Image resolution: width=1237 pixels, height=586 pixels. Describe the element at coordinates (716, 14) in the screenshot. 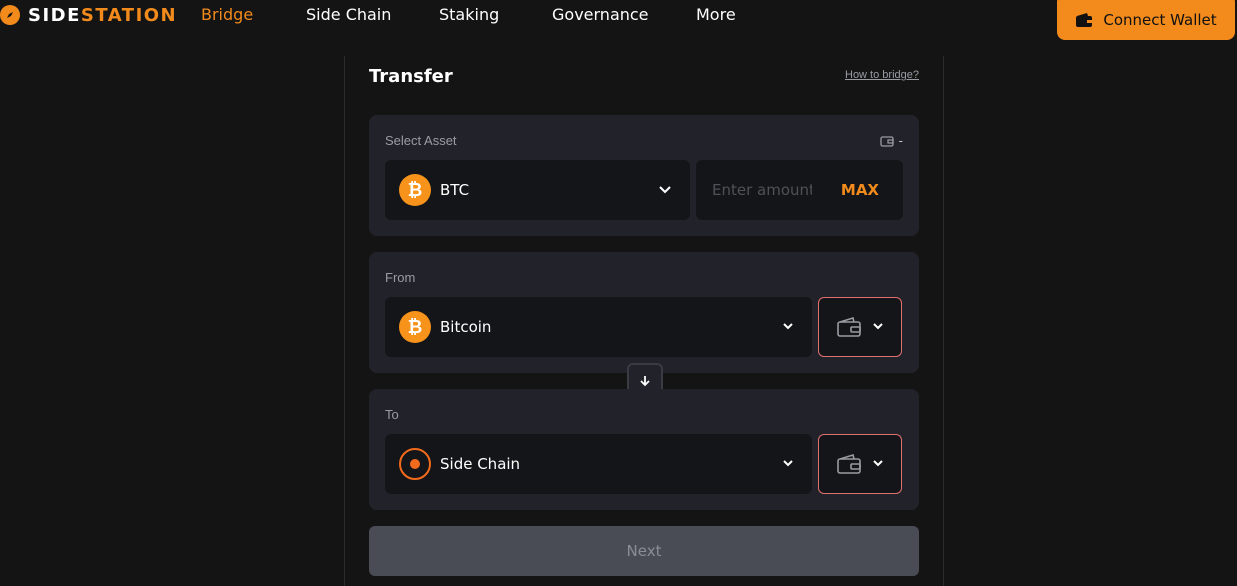

I see `nav-item-more: More` at that location.